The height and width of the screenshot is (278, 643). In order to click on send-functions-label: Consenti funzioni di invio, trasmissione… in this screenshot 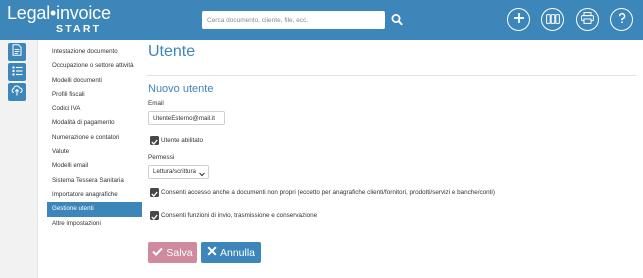, I will do `click(239, 215)`.